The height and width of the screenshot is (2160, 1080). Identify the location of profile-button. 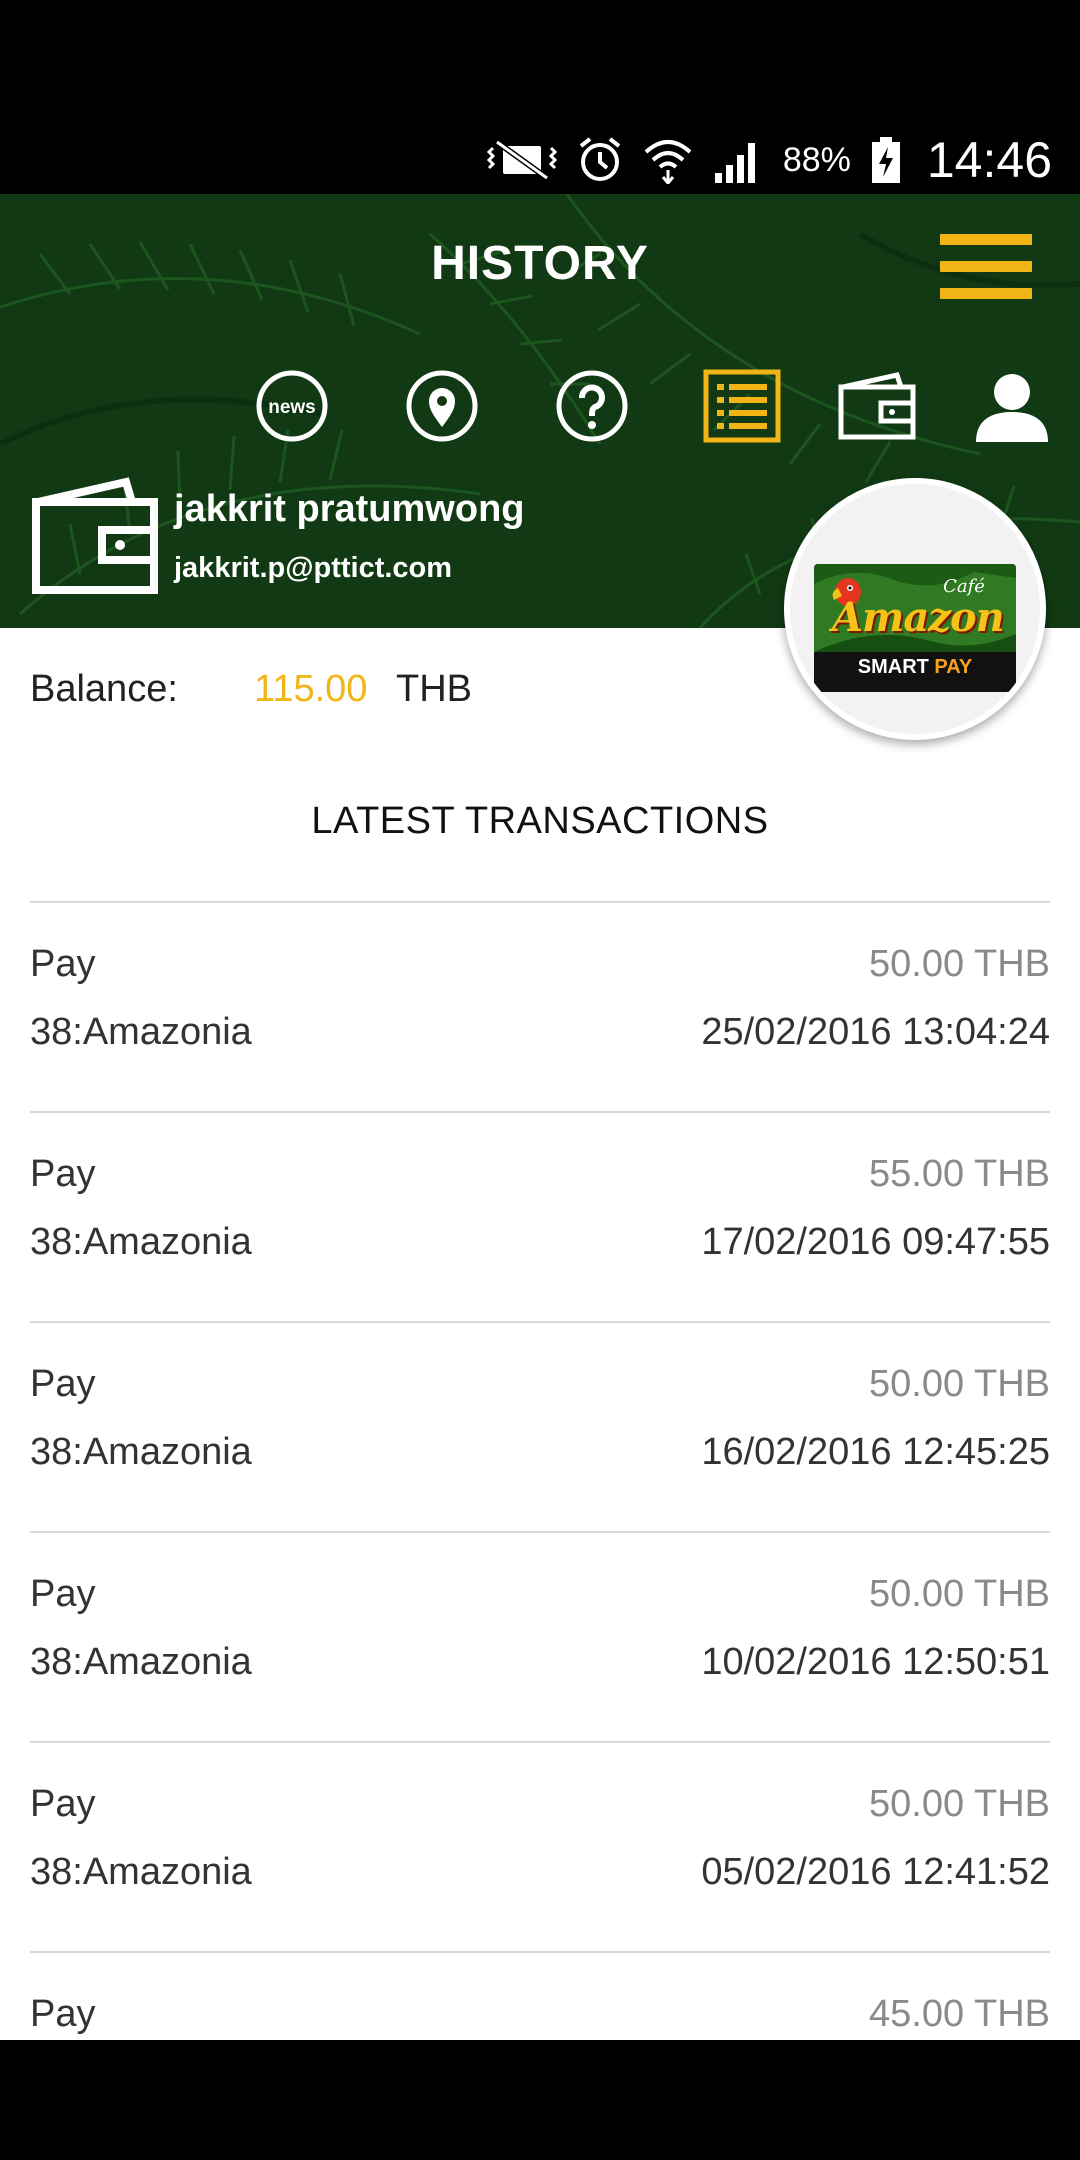
(1012, 406).